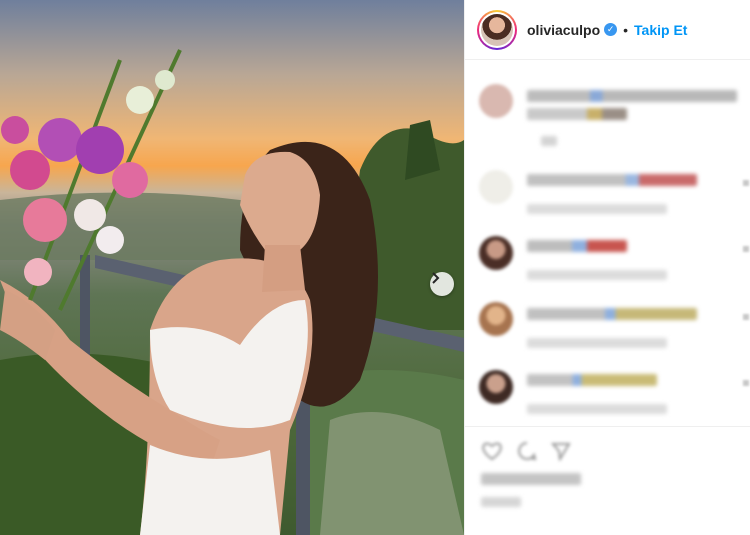  I want to click on avatar-inner, so click(497, 29).